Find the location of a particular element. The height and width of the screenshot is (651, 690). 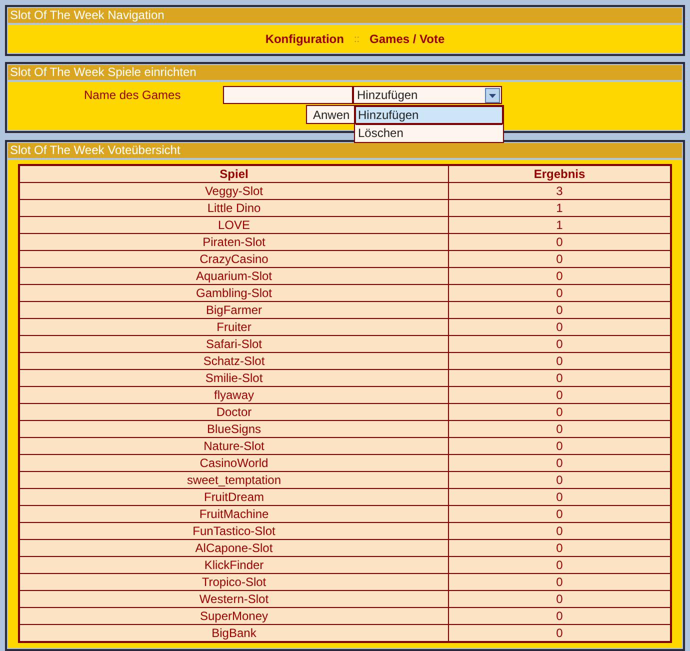

nav-link: Games / Vote is located at coordinates (407, 39).